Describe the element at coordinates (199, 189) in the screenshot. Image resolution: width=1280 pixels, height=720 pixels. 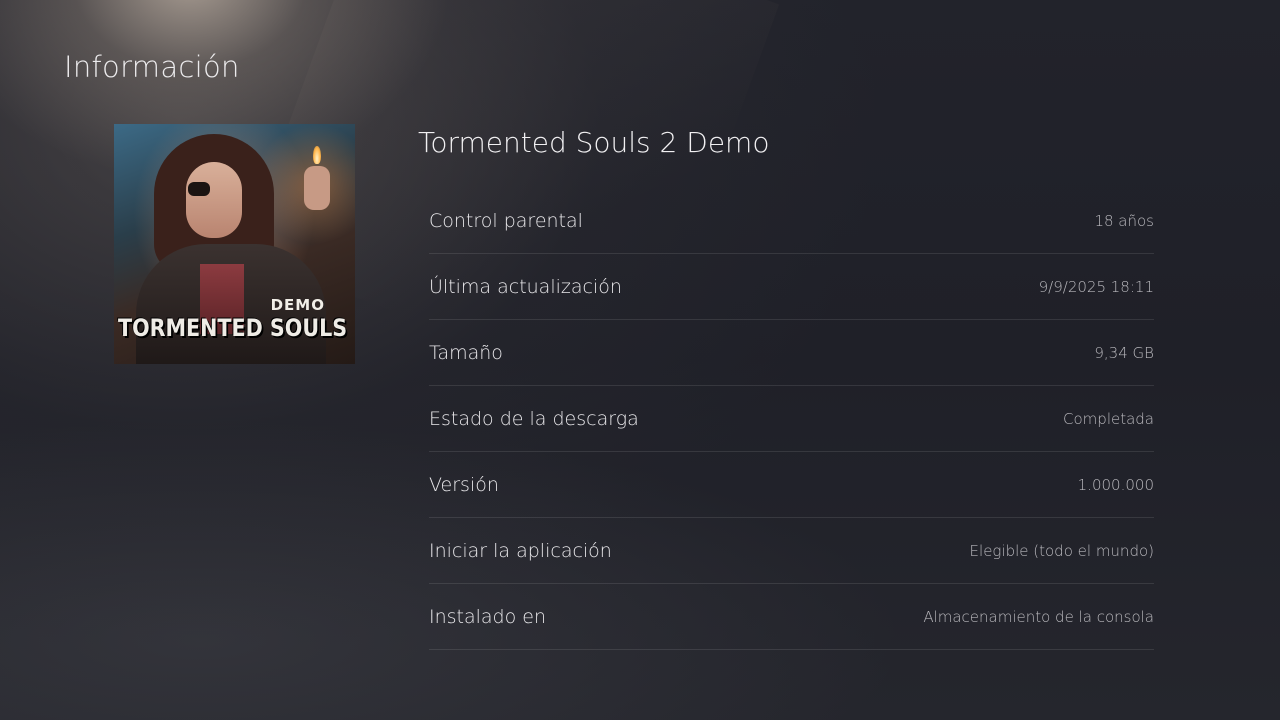
I see `cover-eyepatch` at that location.